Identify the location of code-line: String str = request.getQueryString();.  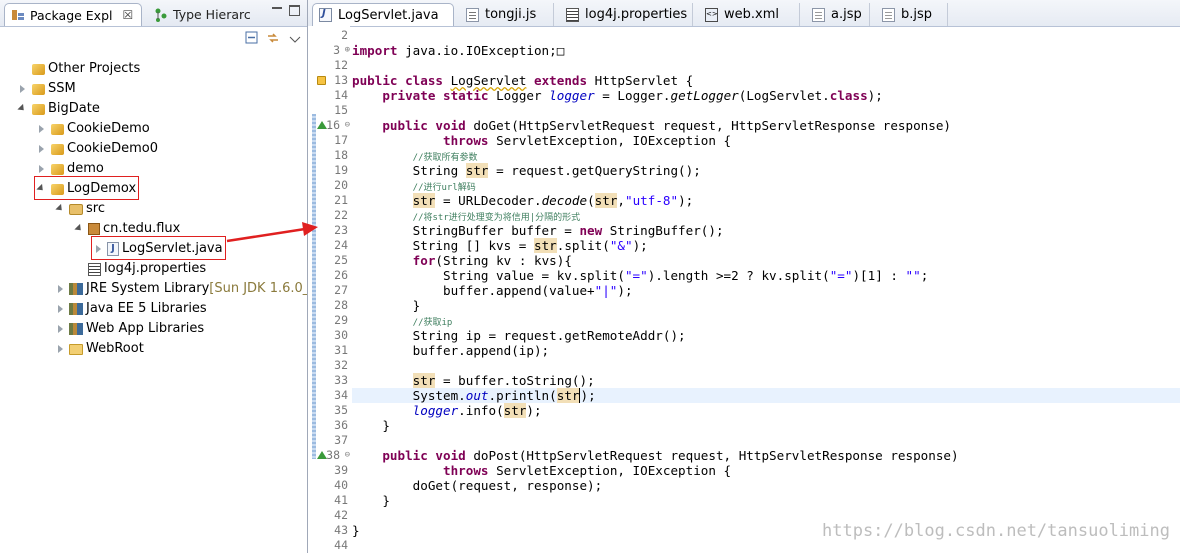
(766, 170).